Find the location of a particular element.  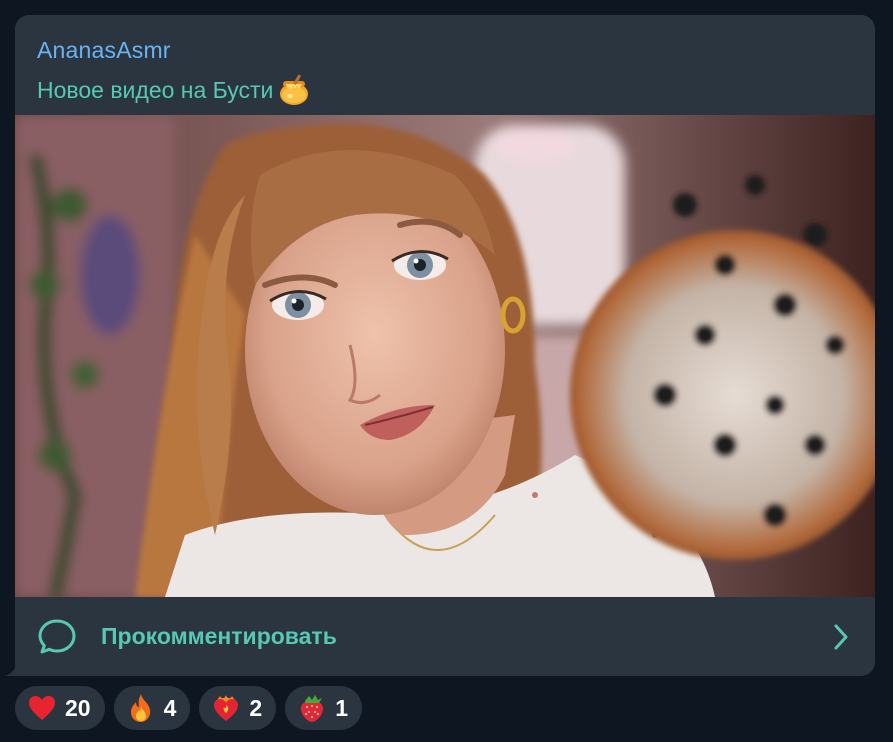

comment-button: Прокомментировать is located at coordinates (445, 636).